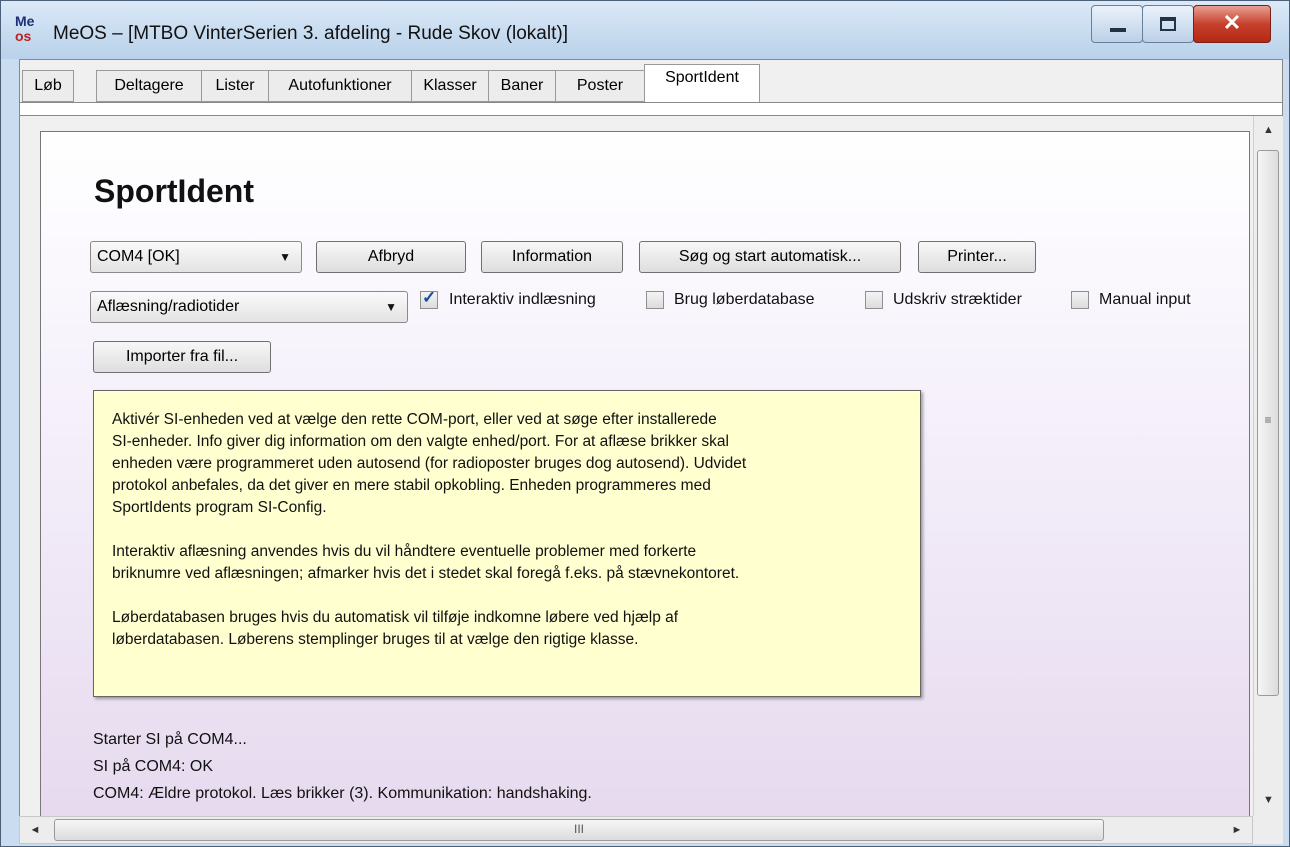 The width and height of the screenshot is (1290, 847). I want to click on mode-select: Aflæsning/radiotider ▼, so click(249, 307).